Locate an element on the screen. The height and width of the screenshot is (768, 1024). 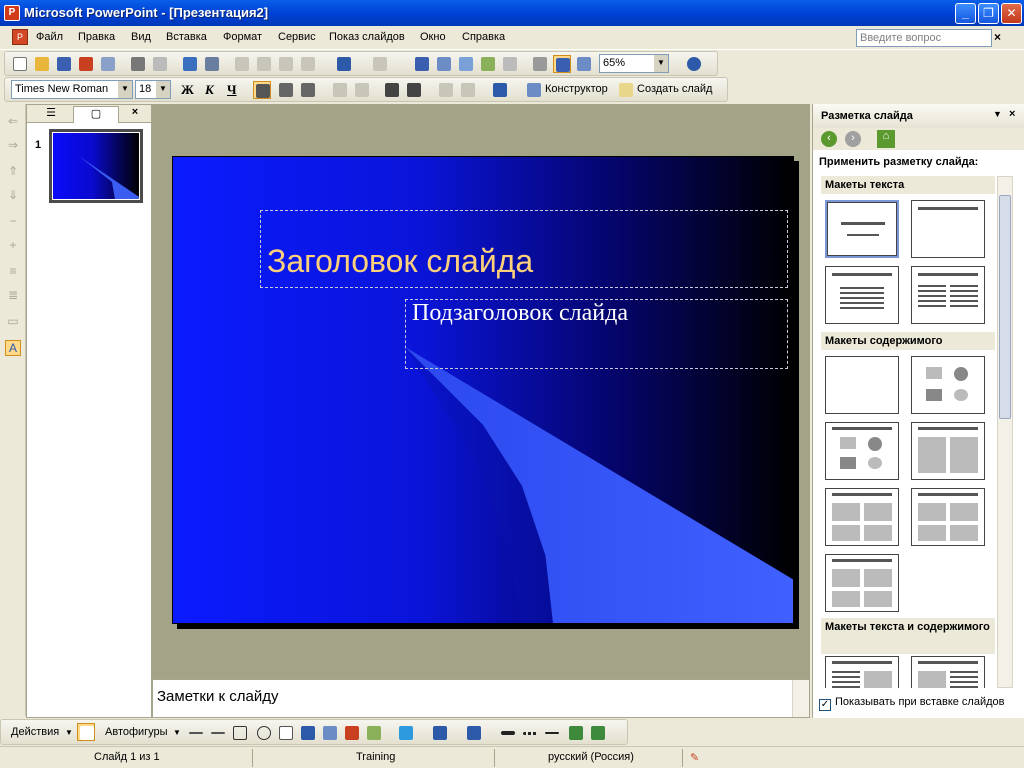
close-icon: × is located at coordinates (1012, 114).